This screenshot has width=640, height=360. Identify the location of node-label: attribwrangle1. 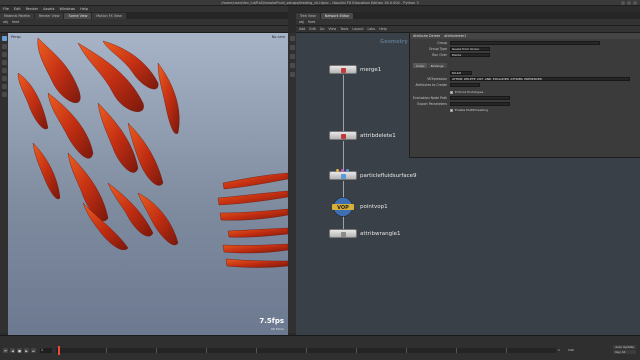
(380, 234).